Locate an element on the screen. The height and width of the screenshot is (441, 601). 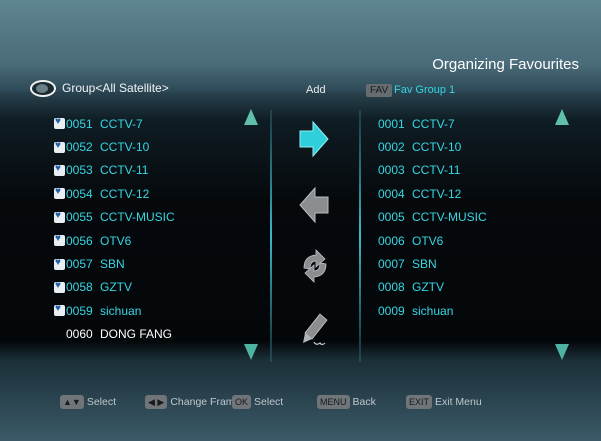
fav-row: 0008 GZTV is located at coordinates (432, 287).